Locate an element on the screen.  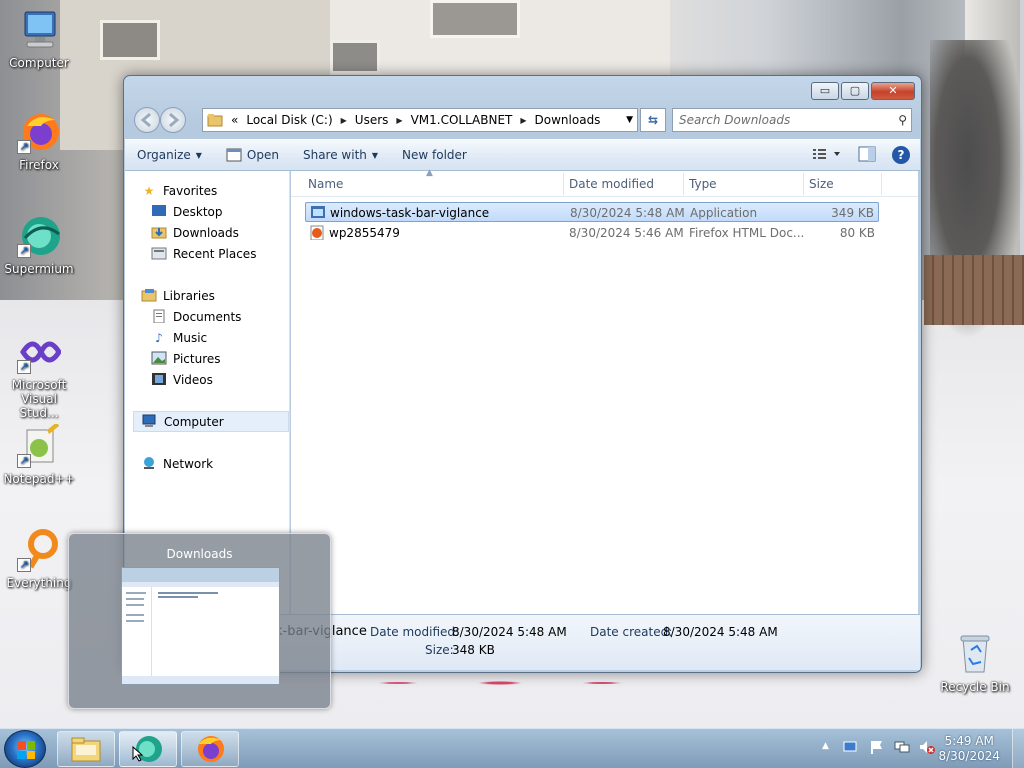
computer-icon is located at coordinates (39, 30).